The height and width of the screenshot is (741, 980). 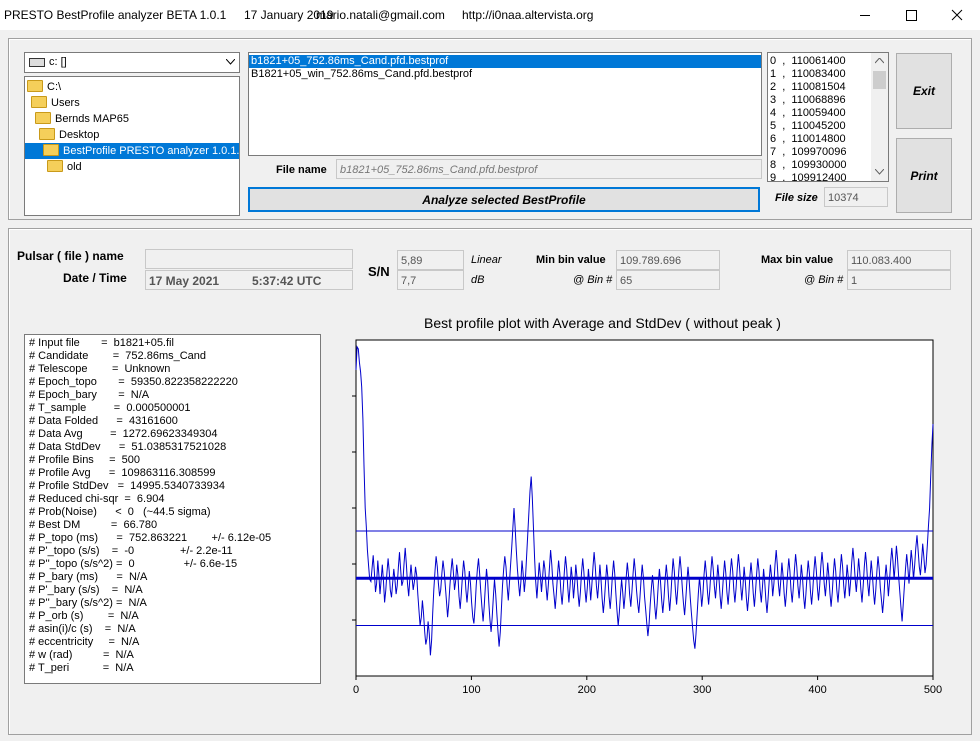 What do you see at coordinates (504, 199) in the screenshot?
I see `analyze-button: Analyze selected BestProfile` at bounding box center [504, 199].